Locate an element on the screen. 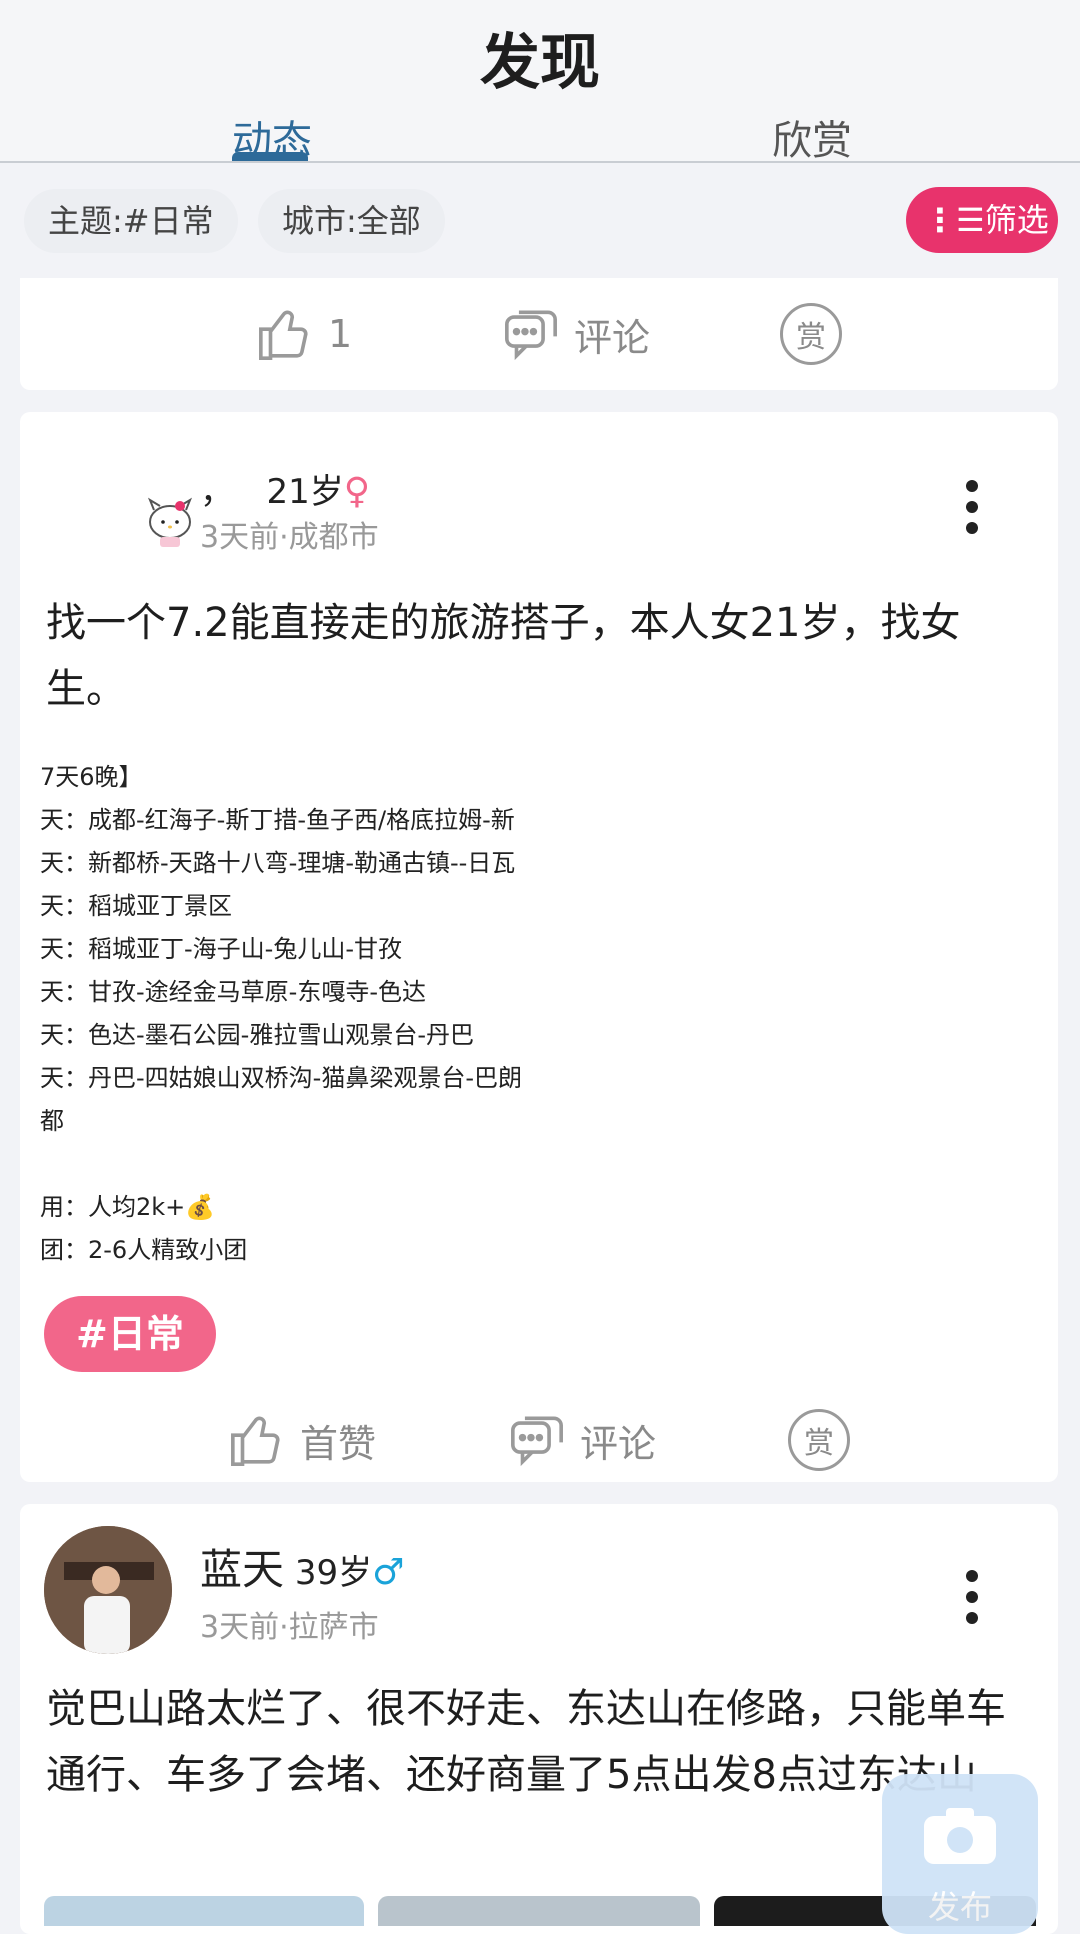 This screenshot has height=1934, width=1080. itinerary-line: 天：丹巴-四姑娘山双桥沟-猫鼻梁观景台-巴朗 is located at coordinates (281, 1078).